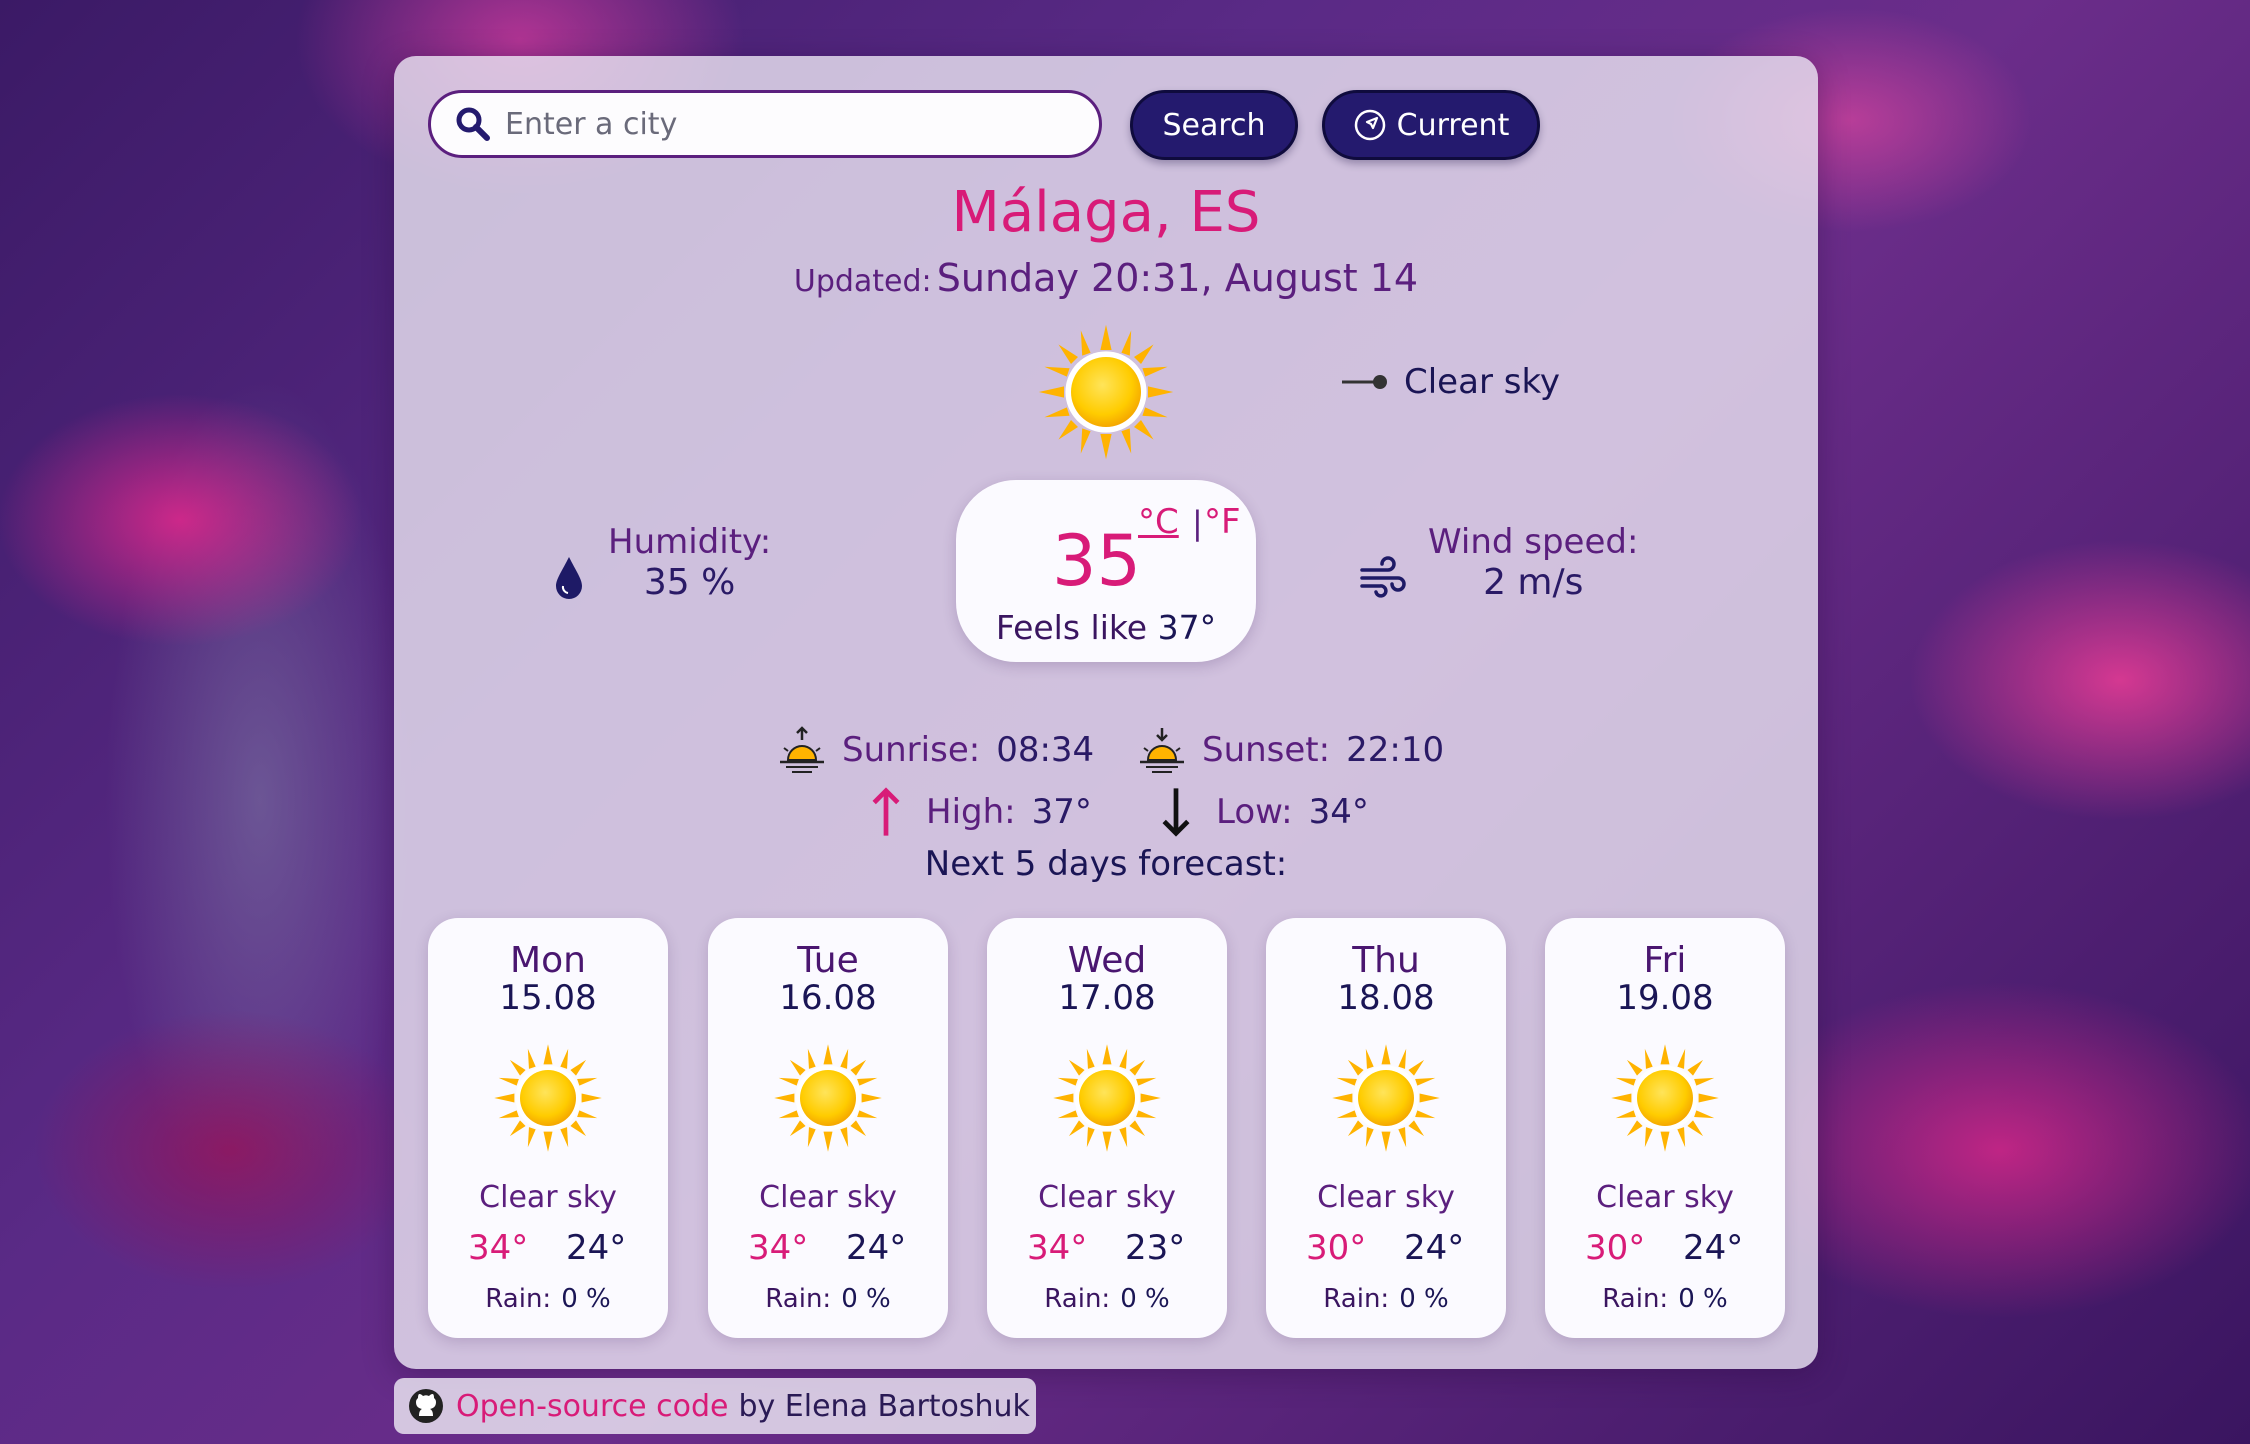 The width and height of the screenshot is (2250, 1444). I want to click on forecast-low: 23°, so click(1155, 1248).